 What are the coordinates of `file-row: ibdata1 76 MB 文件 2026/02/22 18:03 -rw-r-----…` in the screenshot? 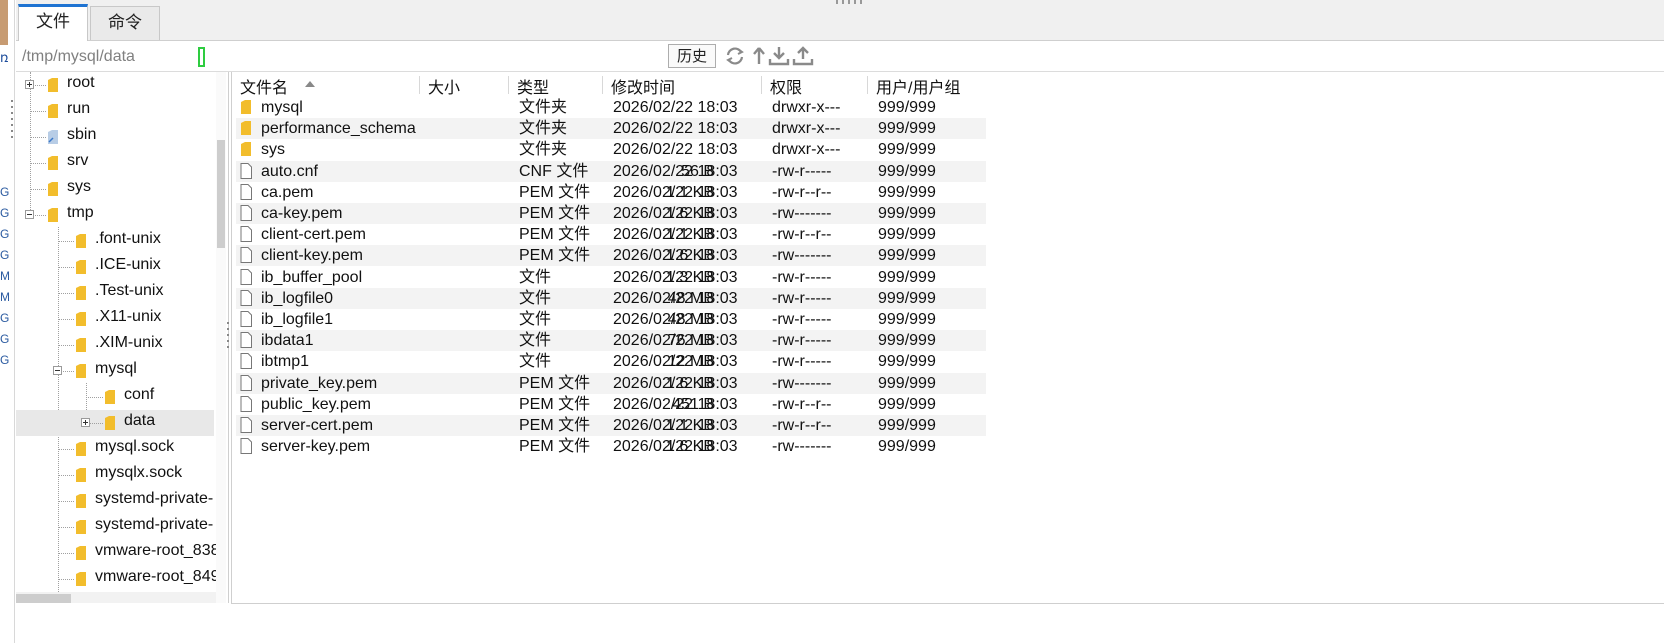 It's located at (611, 341).